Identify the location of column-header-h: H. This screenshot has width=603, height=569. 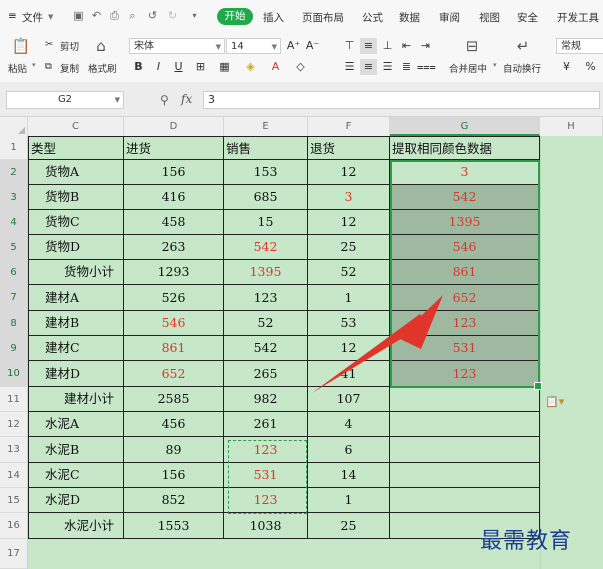
(571, 126).